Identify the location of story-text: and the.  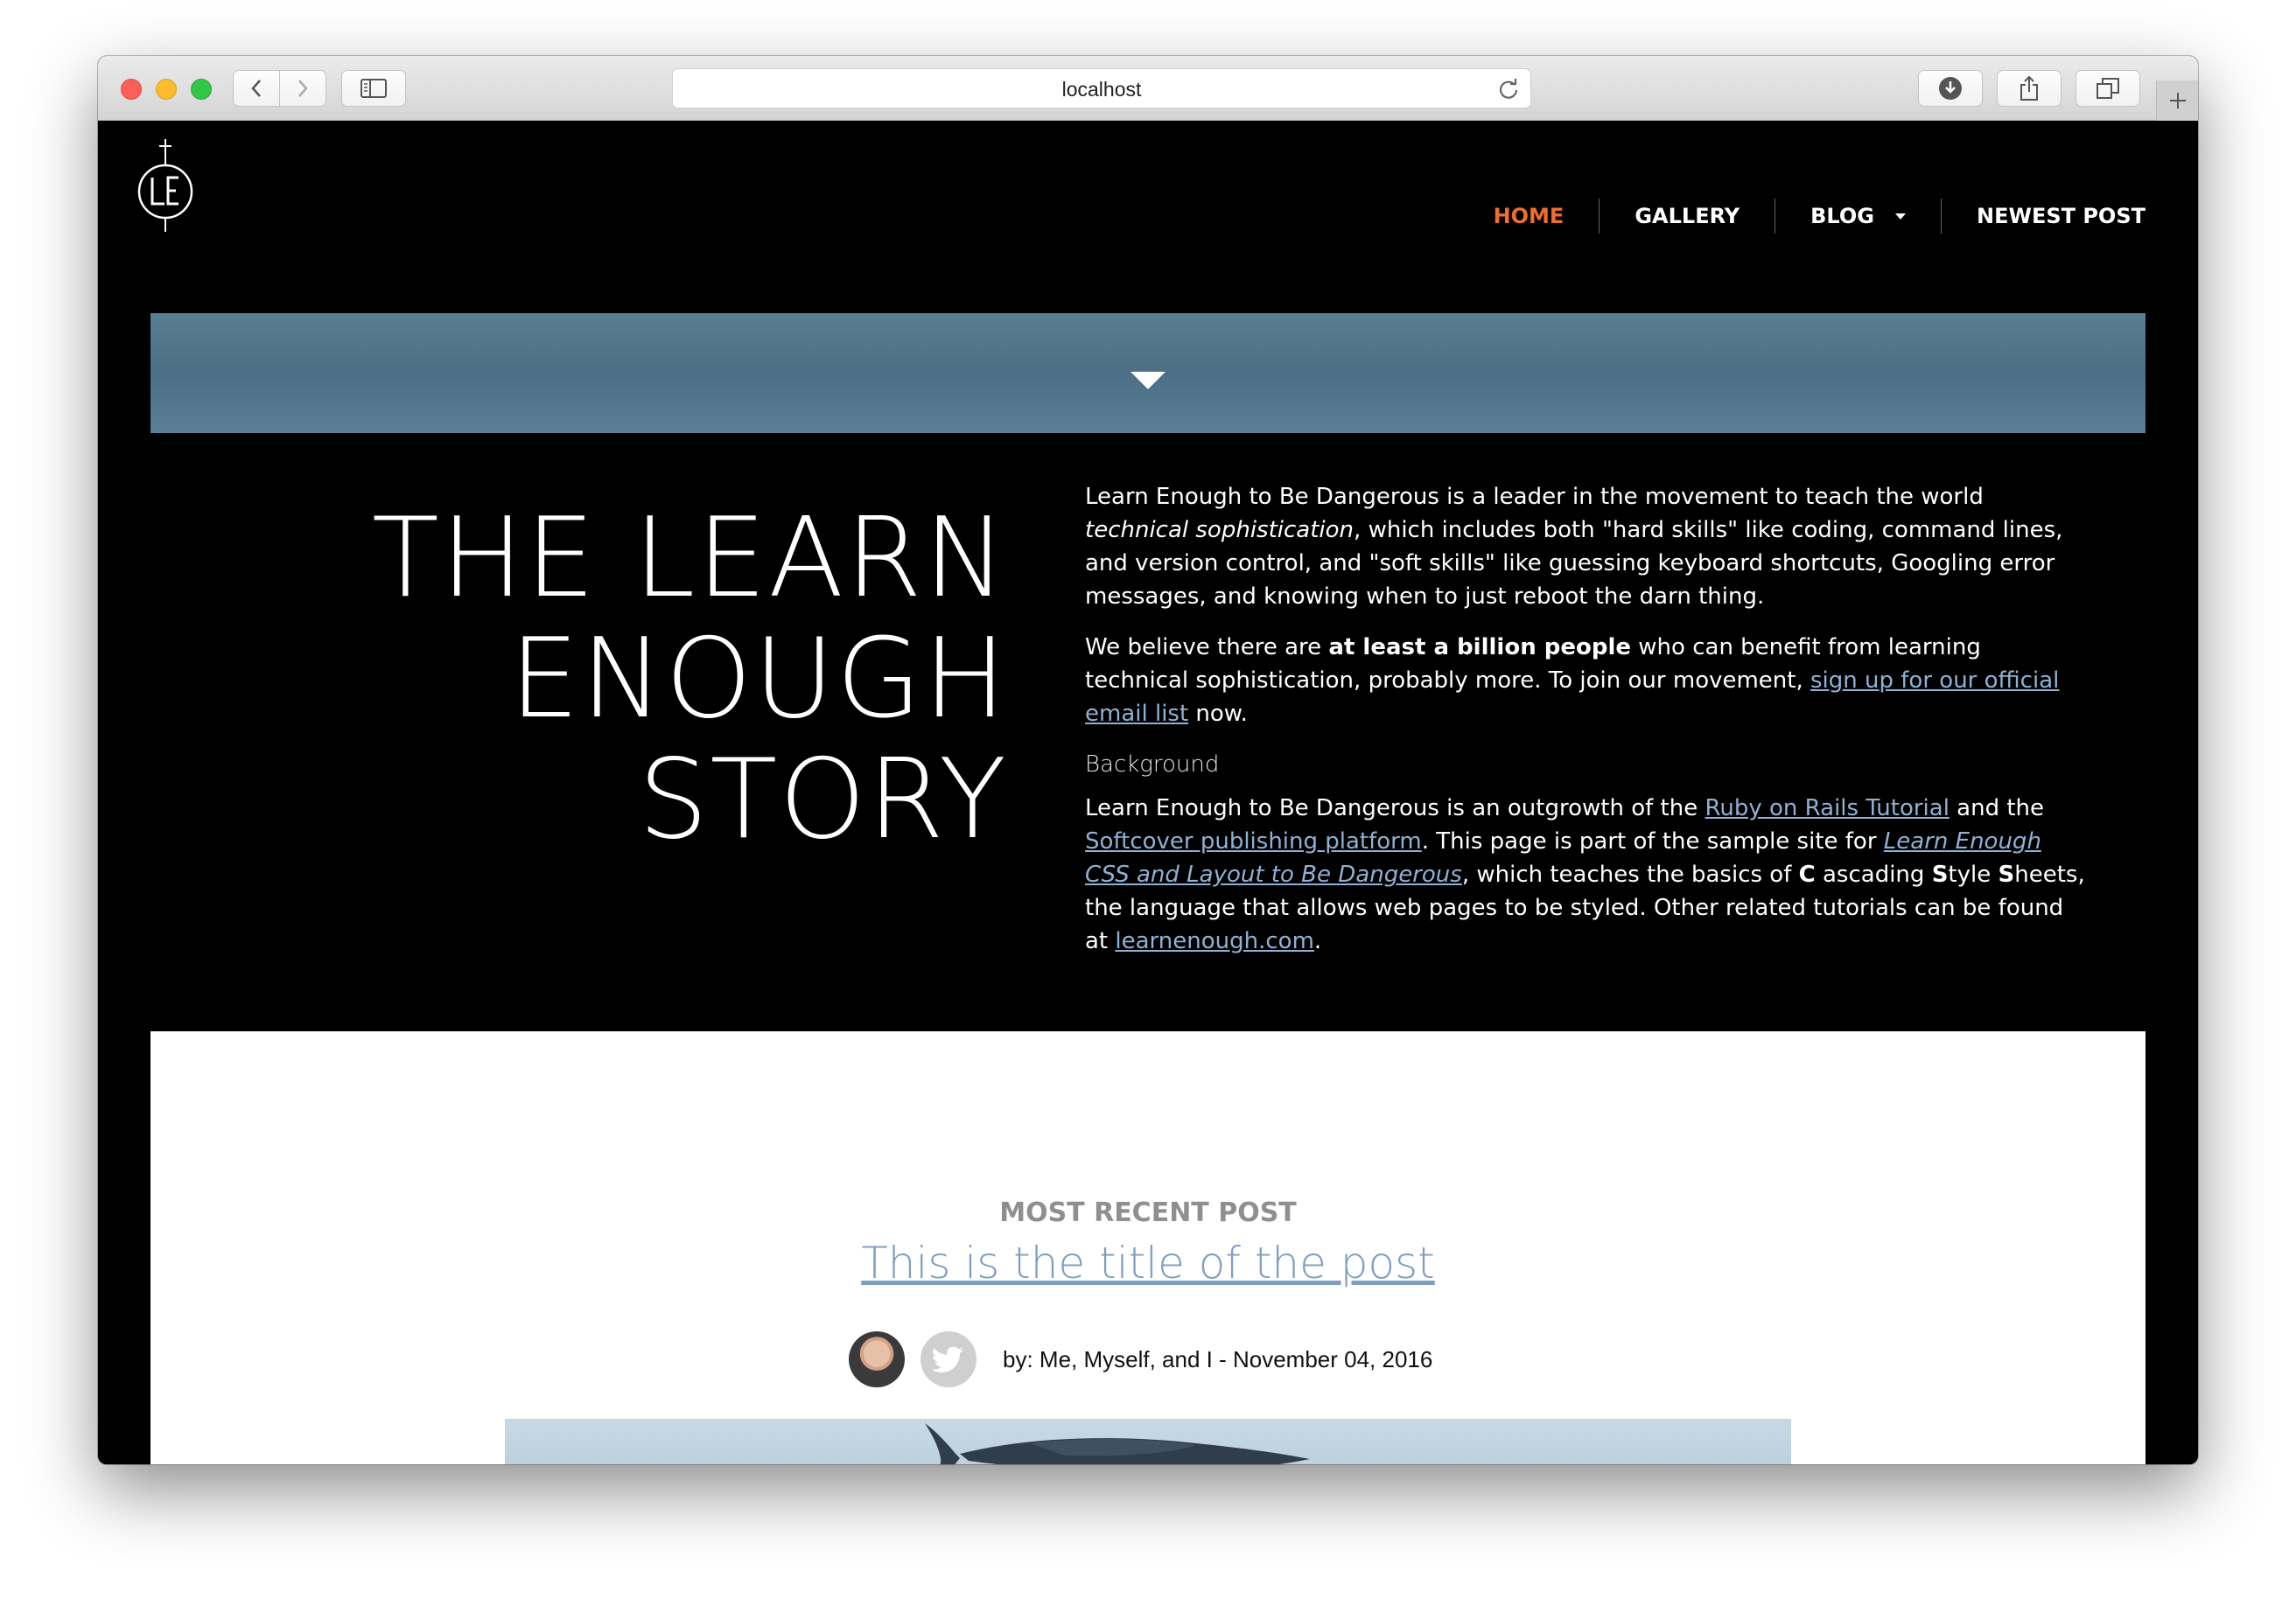
(1997, 808).